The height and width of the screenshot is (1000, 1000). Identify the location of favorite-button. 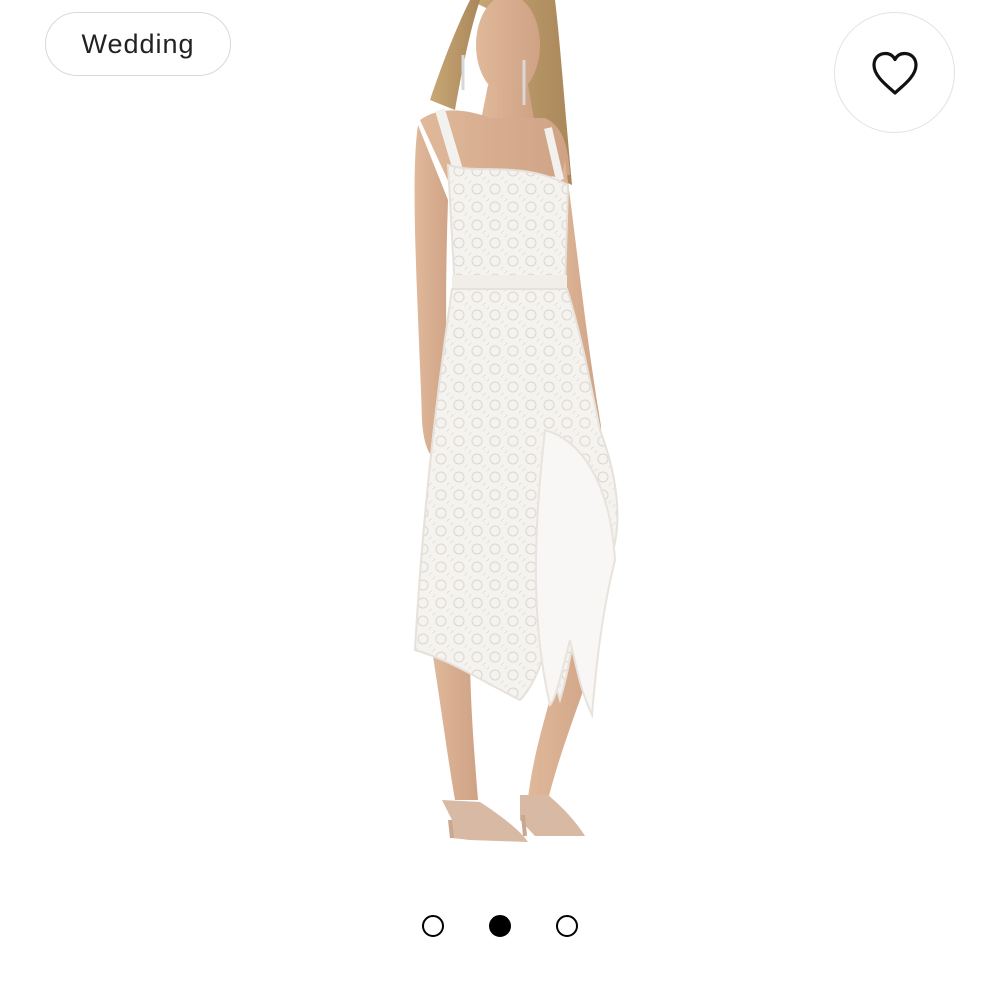
(894, 72).